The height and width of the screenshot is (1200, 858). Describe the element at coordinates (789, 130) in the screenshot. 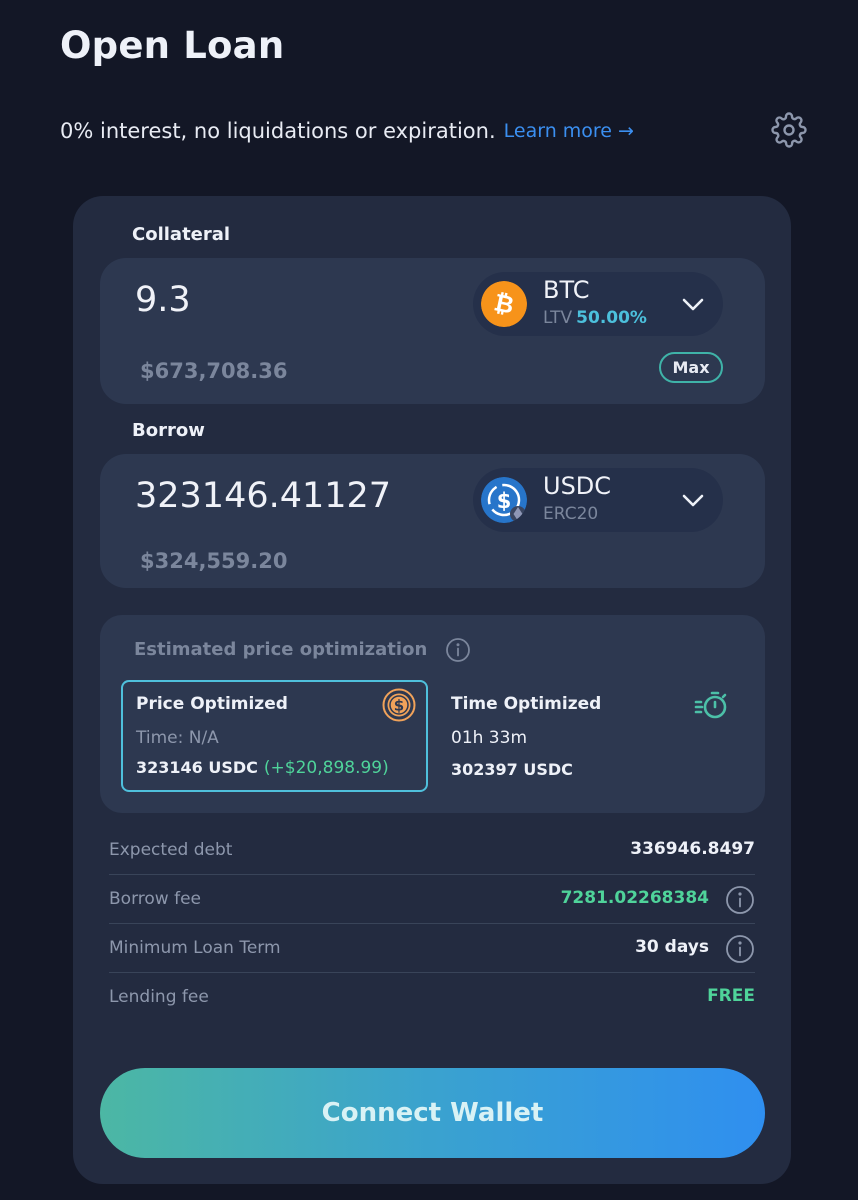

I see `gear-icon` at that location.